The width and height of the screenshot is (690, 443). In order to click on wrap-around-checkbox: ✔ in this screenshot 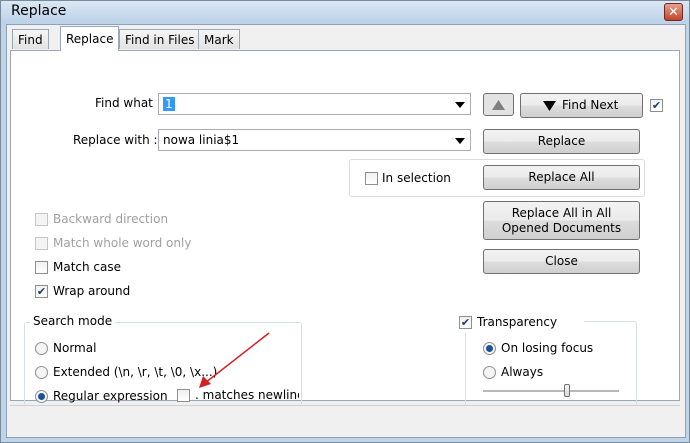, I will do `click(41, 291)`.